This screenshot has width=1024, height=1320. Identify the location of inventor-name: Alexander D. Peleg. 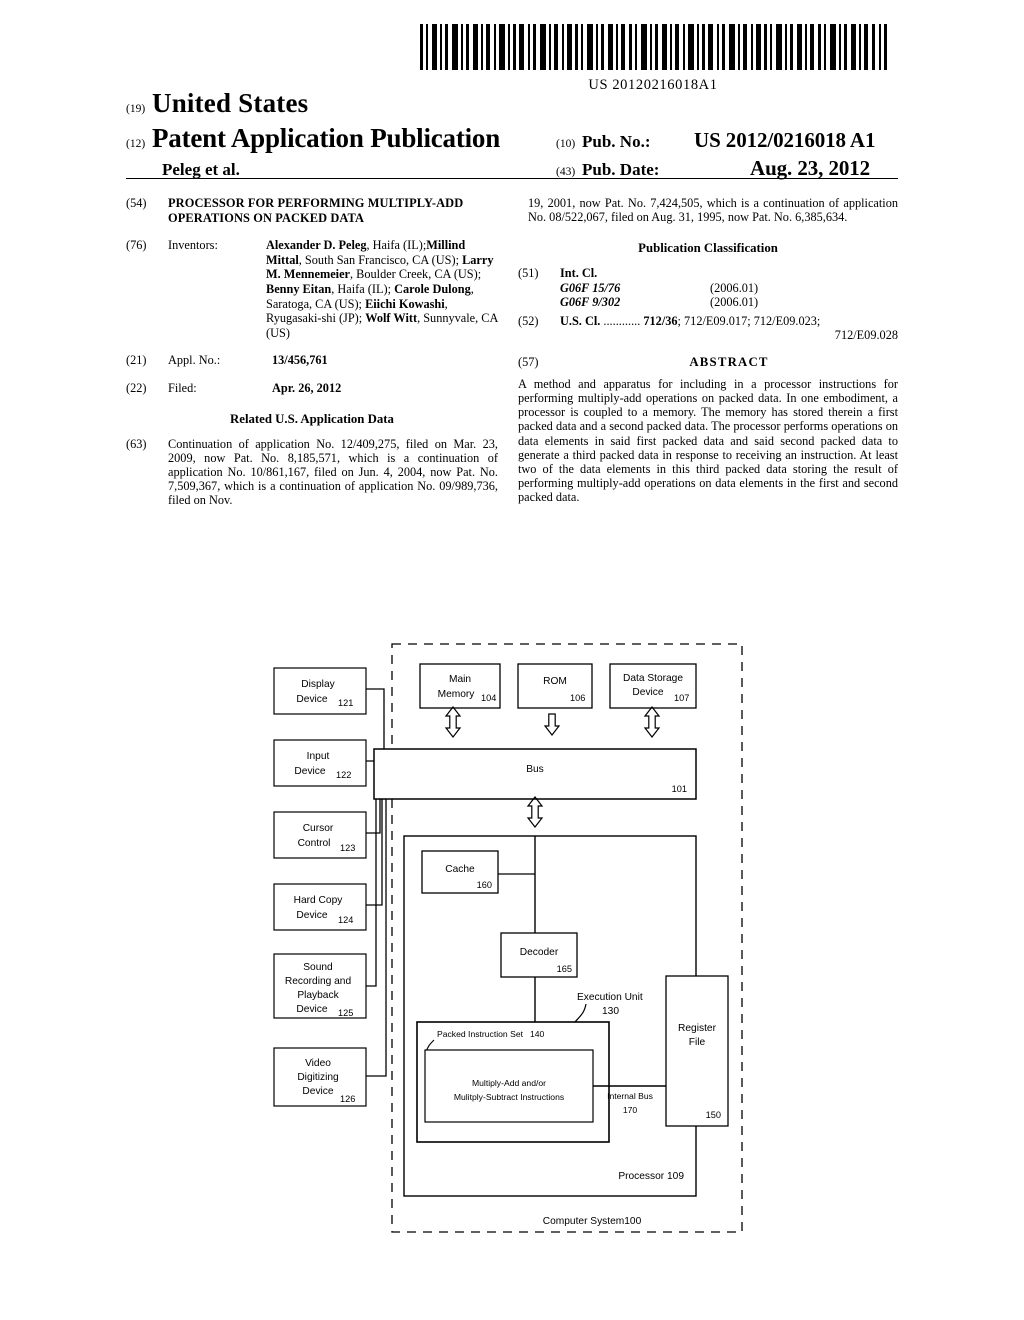
(316, 245).